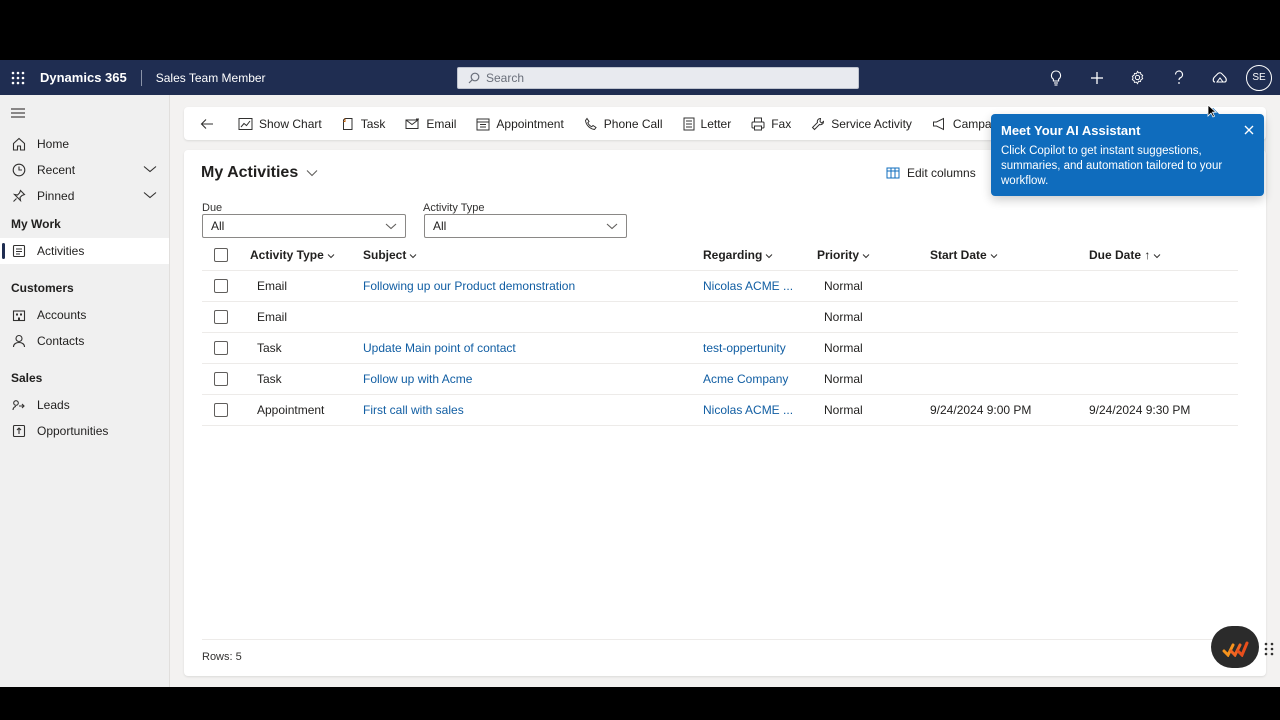 The width and height of the screenshot is (1280, 720). I want to click on fax-icon, so click(758, 123).